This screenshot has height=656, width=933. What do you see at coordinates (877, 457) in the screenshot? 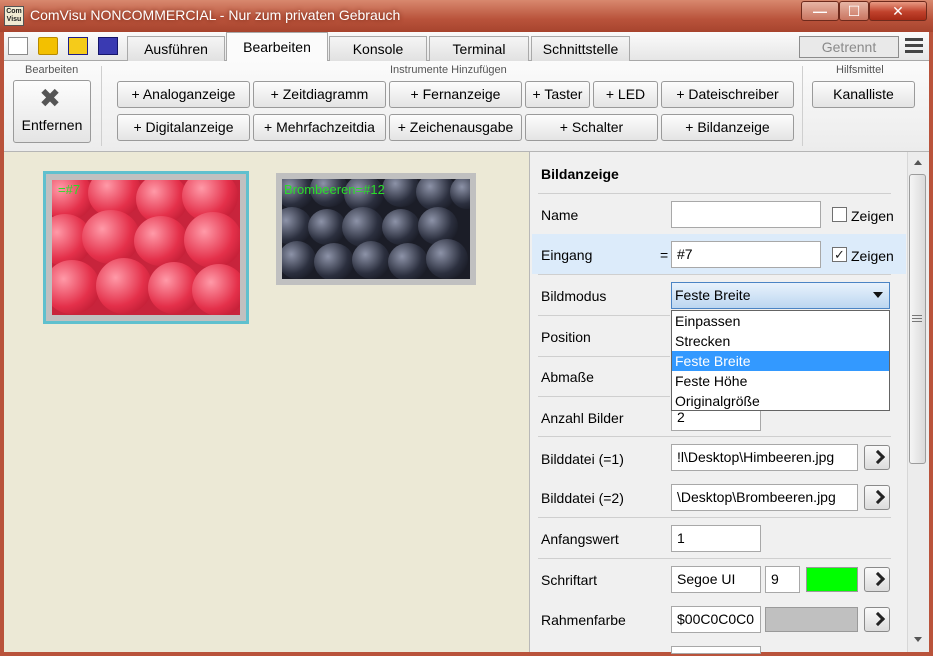
I see `file1-browse-button` at bounding box center [877, 457].